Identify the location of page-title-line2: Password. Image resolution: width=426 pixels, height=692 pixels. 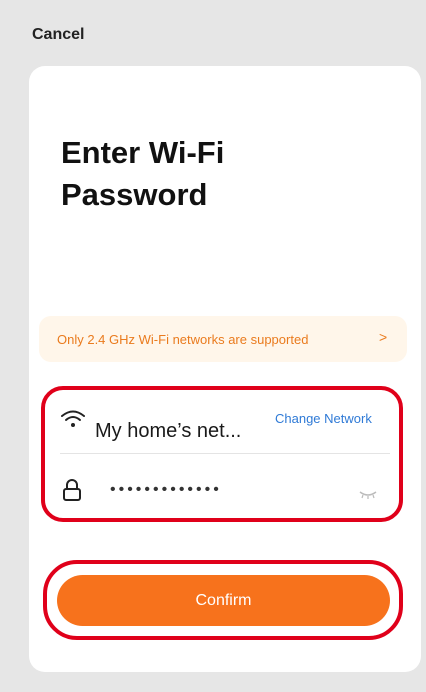
(134, 194).